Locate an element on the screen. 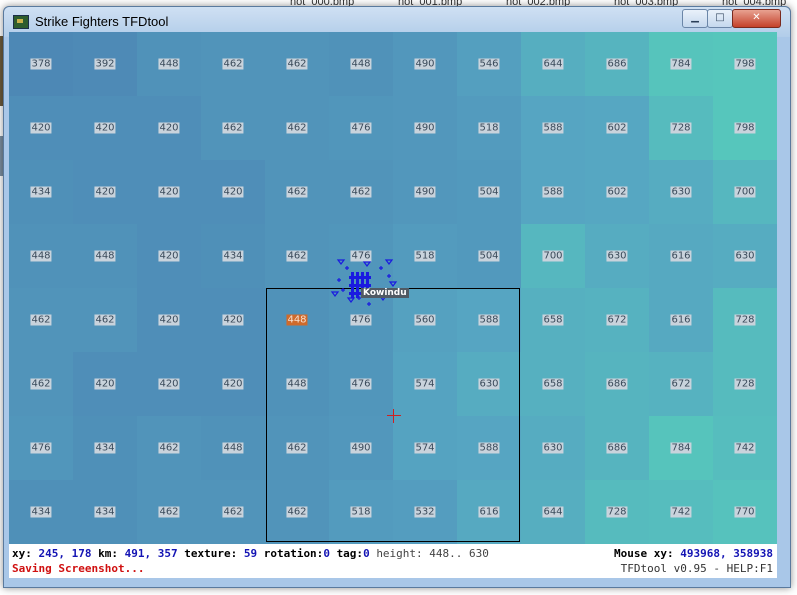  rotation-value: 0 is located at coordinates (326, 553).